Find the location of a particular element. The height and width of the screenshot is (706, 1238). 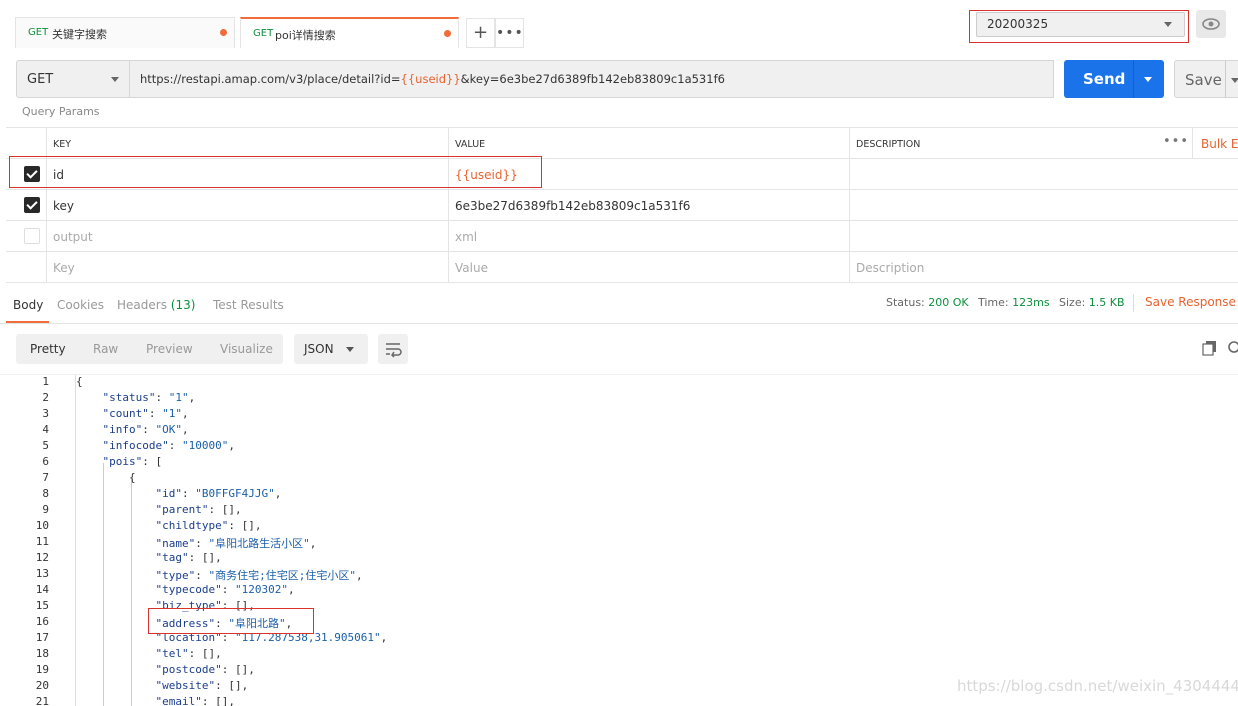

time-label: Time: is located at coordinates (993, 302).